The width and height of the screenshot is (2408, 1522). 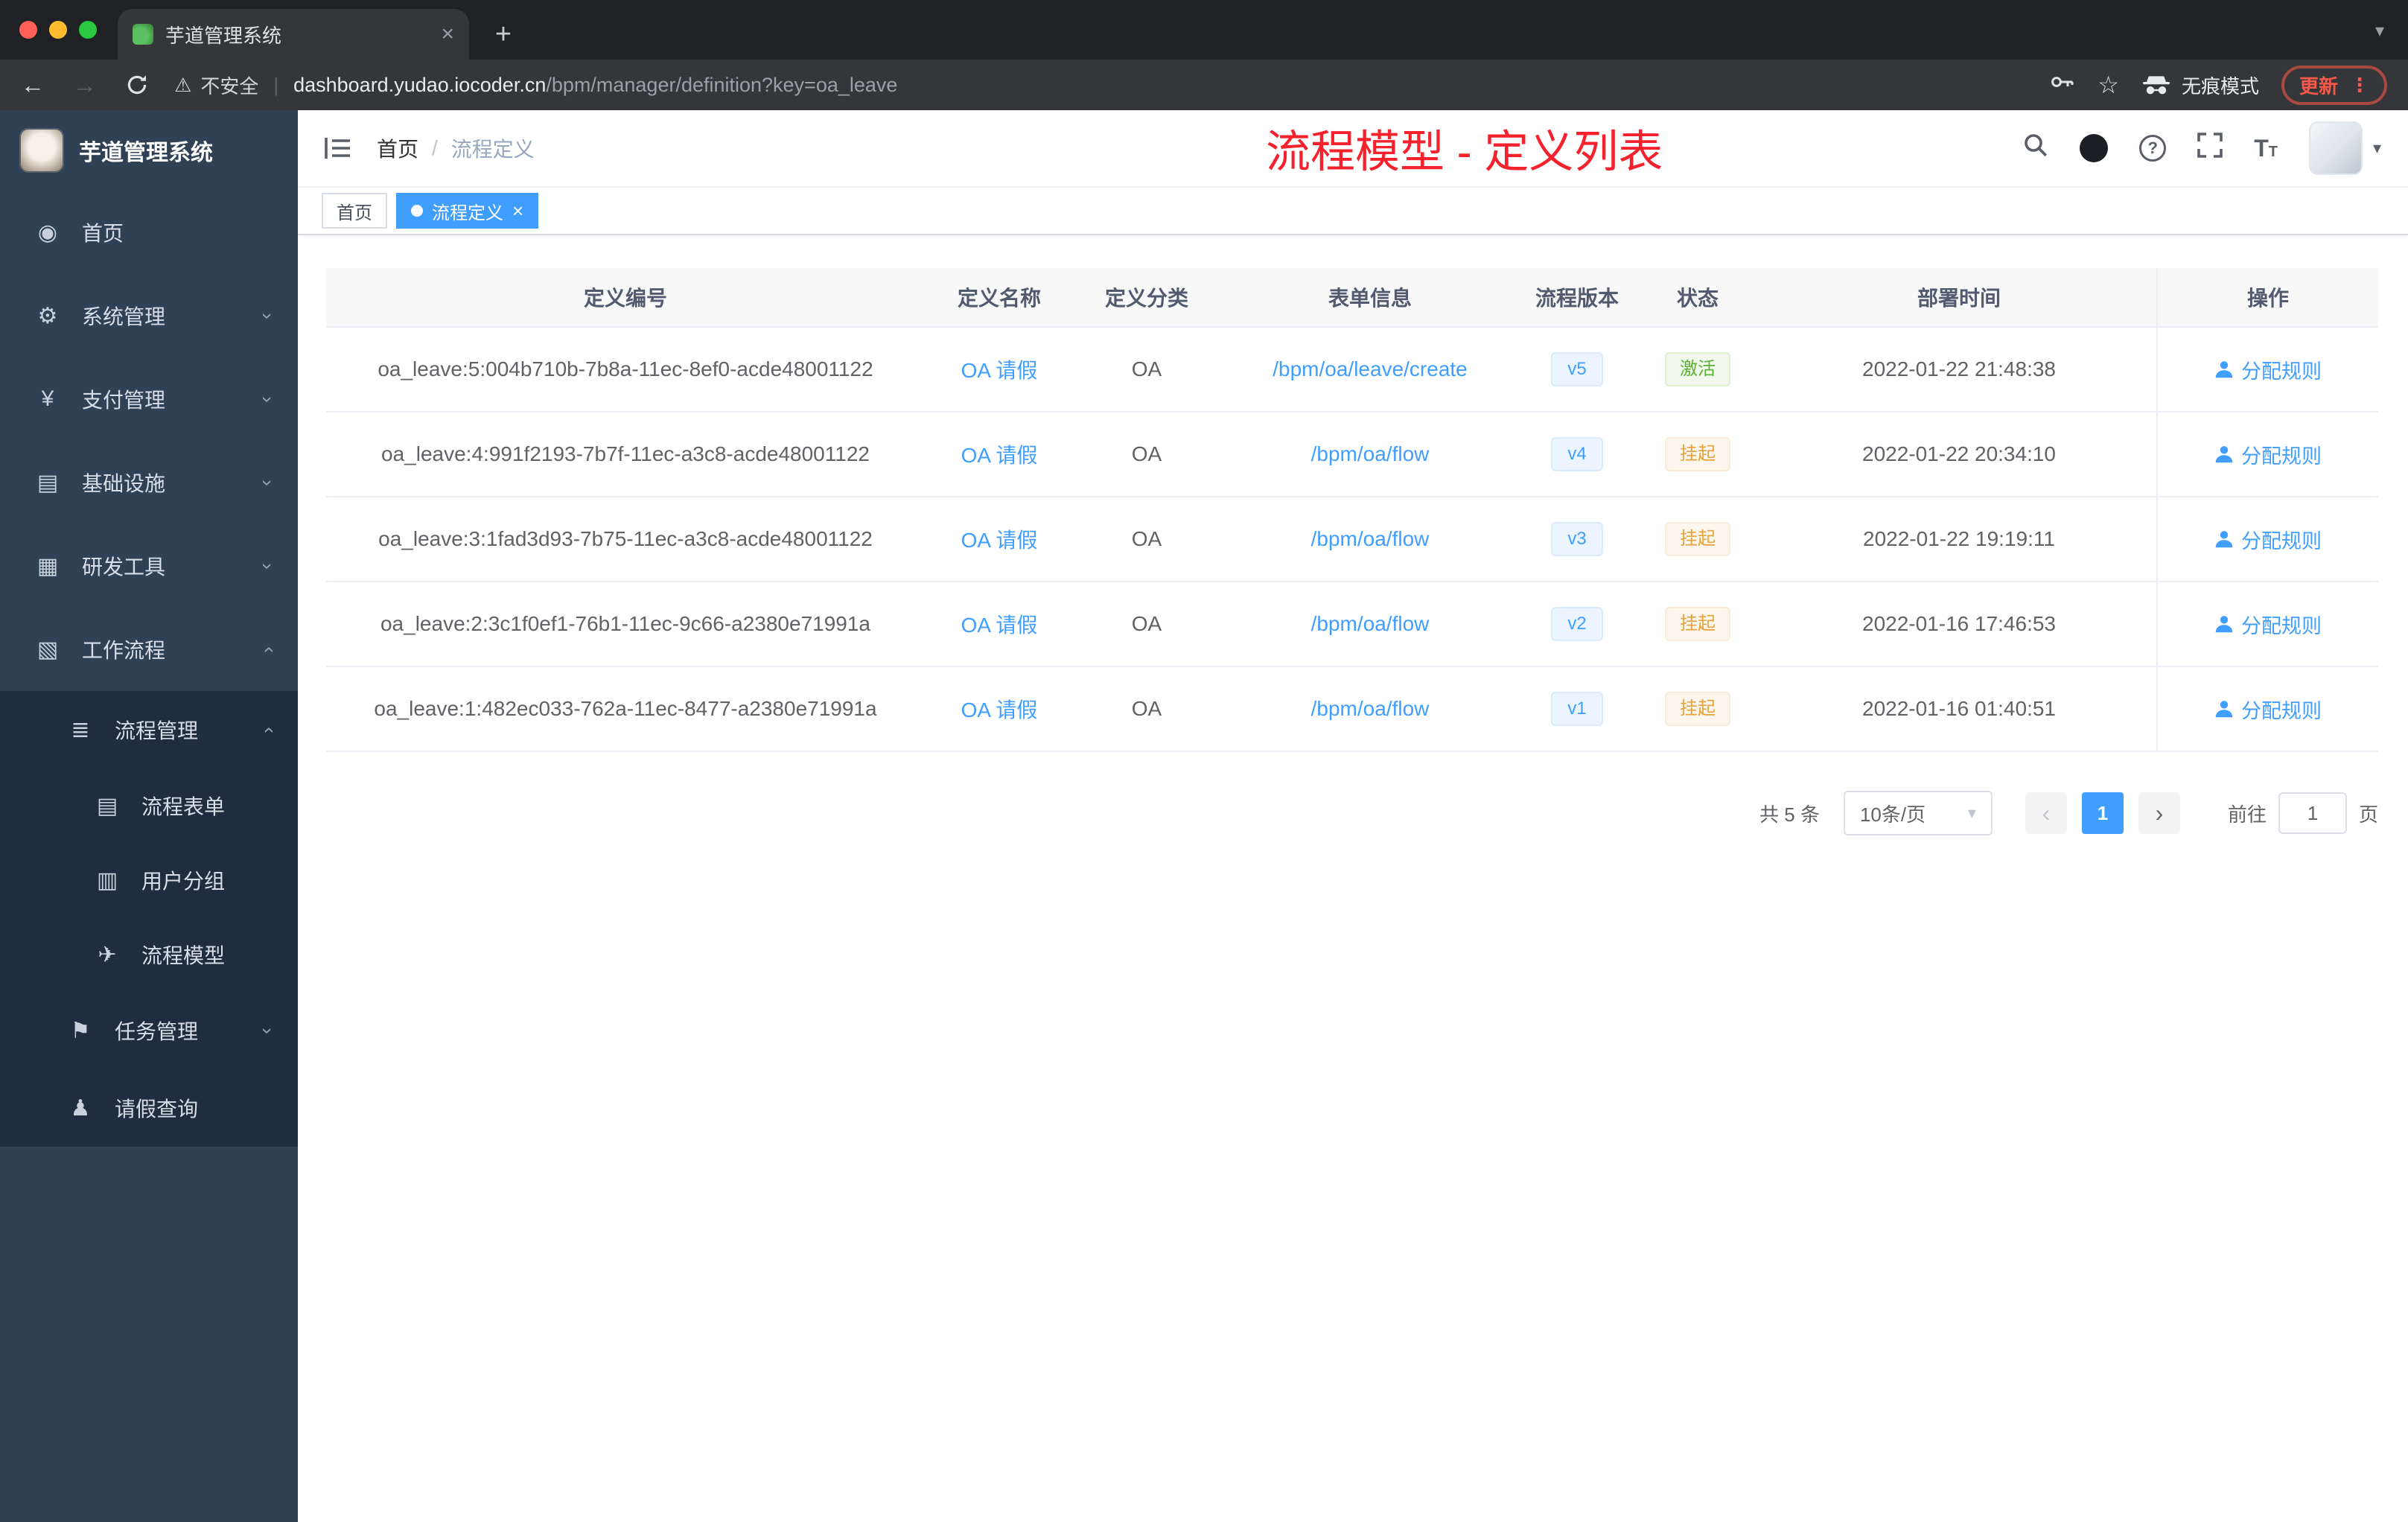 What do you see at coordinates (2159, 813) in the screenshot?
I see `next-page-button: ›` at bounding box center [2159, 813].